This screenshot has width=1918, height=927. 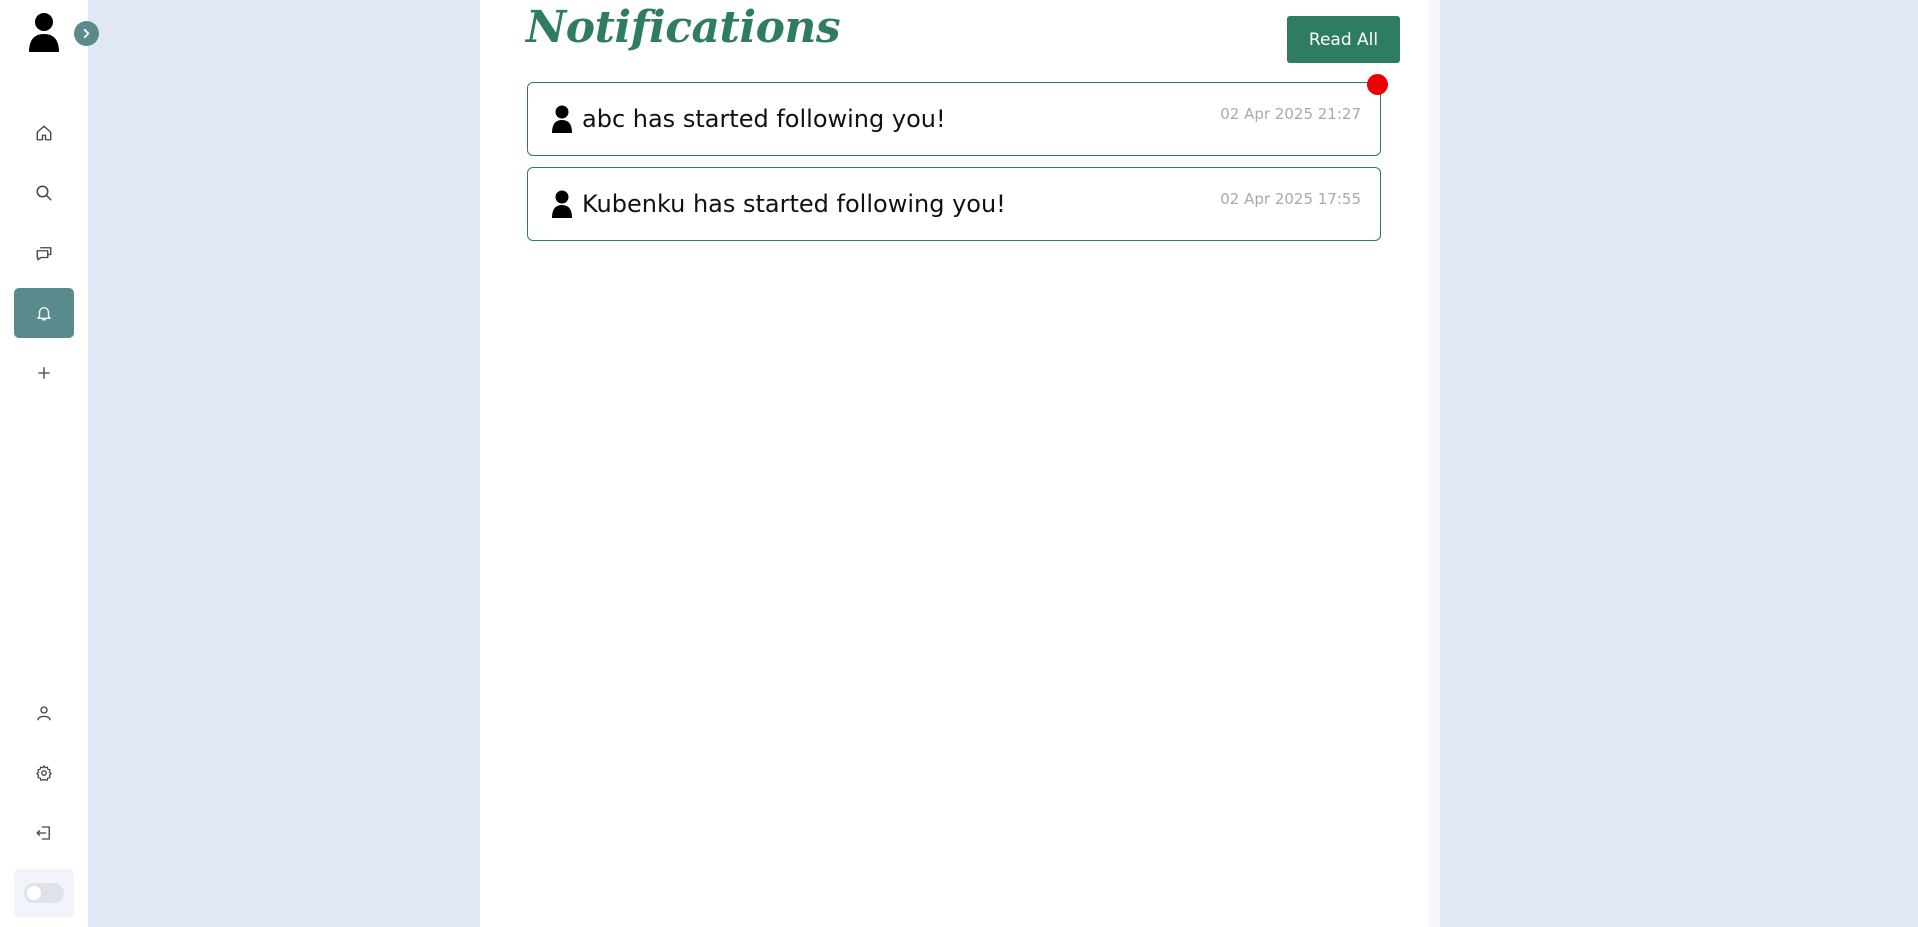 I want to click on theme-toggle, so click(x=44, y=893).